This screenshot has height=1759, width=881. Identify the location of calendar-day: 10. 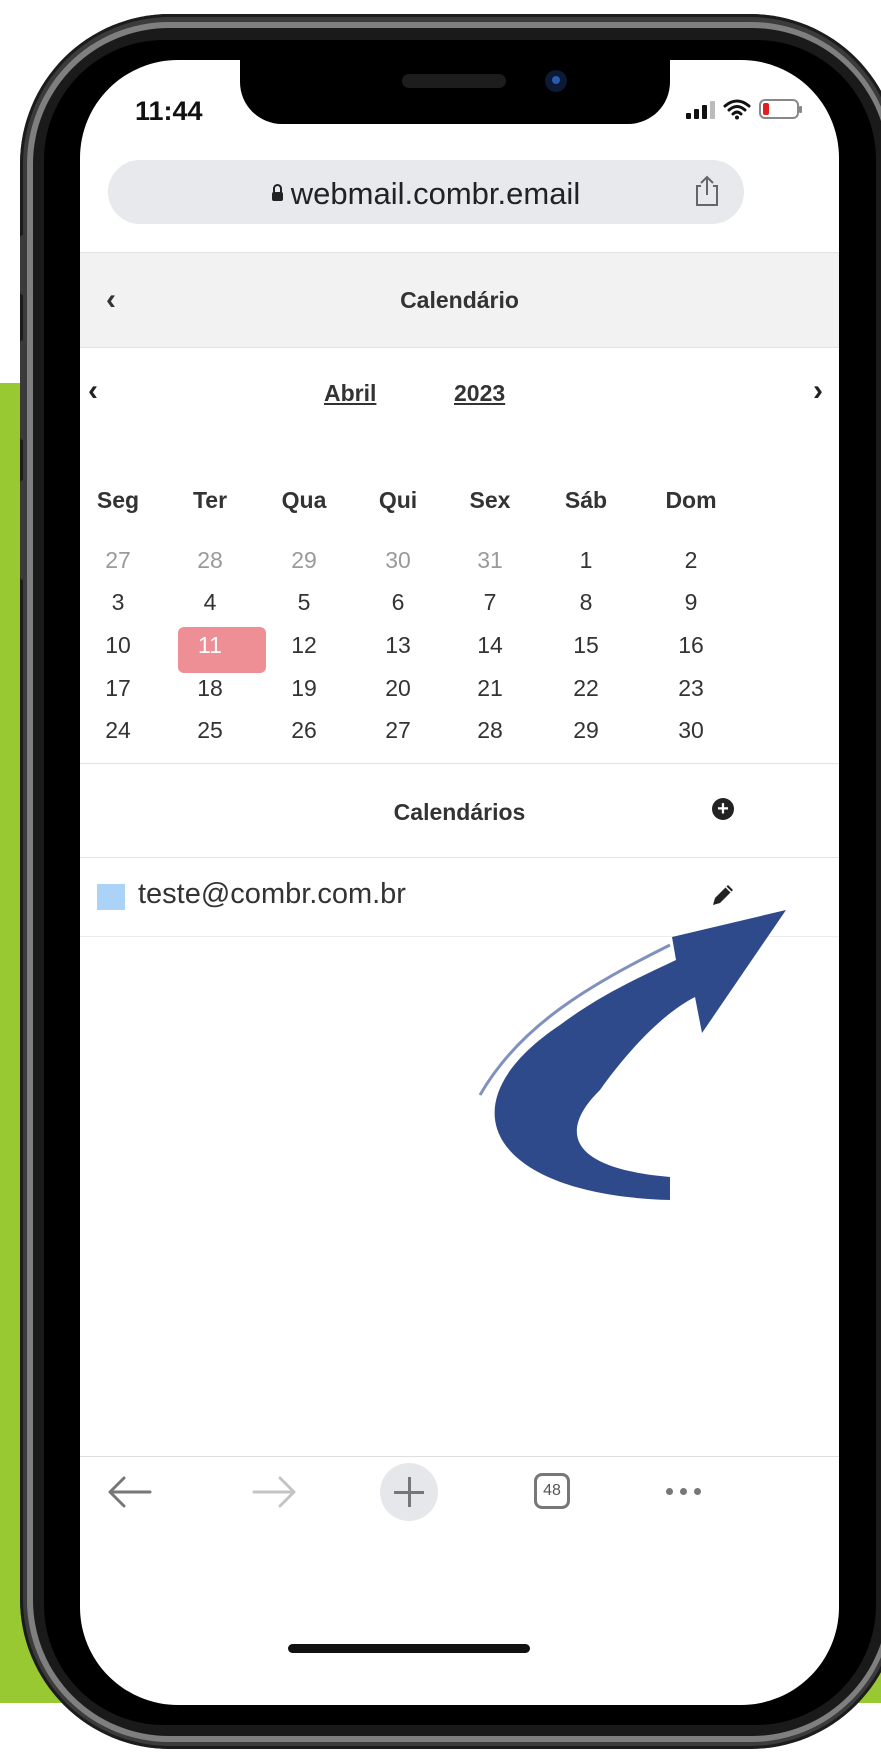
(119, 645).